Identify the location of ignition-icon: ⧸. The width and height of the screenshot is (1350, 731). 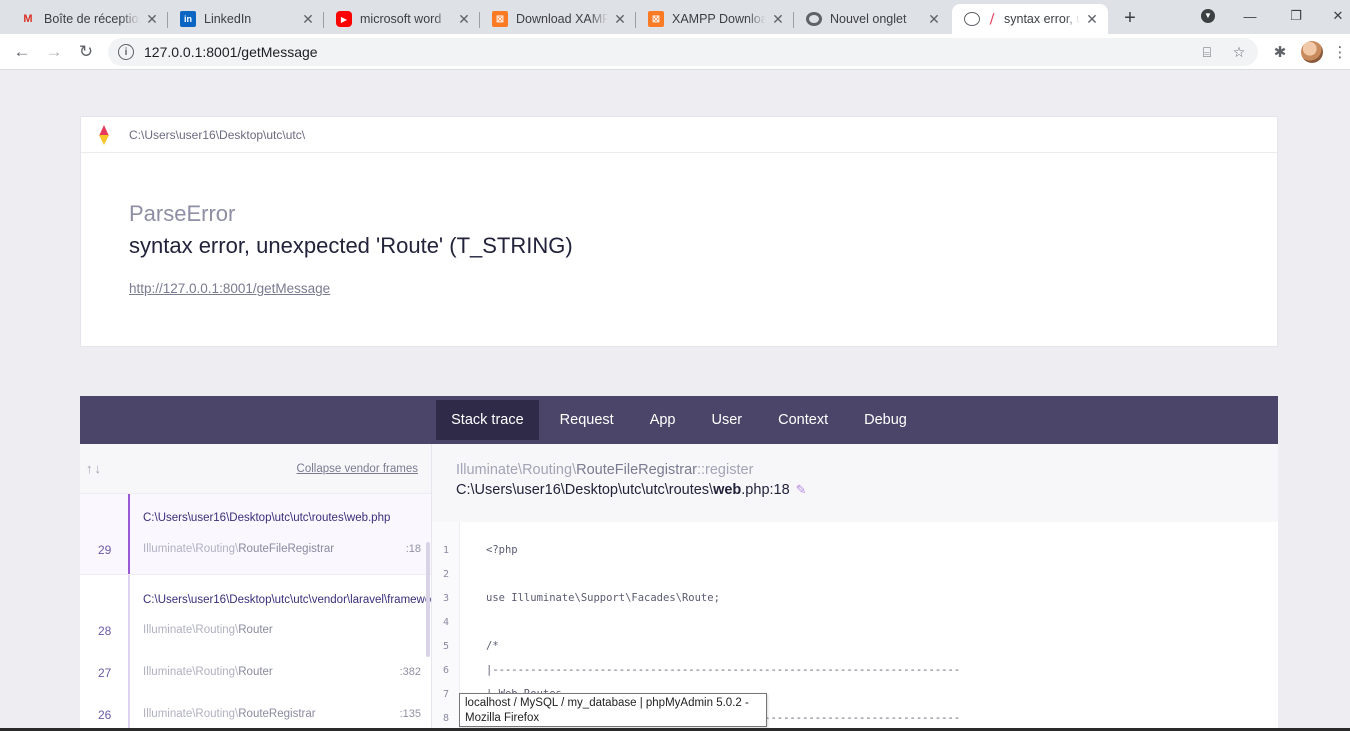
(992, 18).